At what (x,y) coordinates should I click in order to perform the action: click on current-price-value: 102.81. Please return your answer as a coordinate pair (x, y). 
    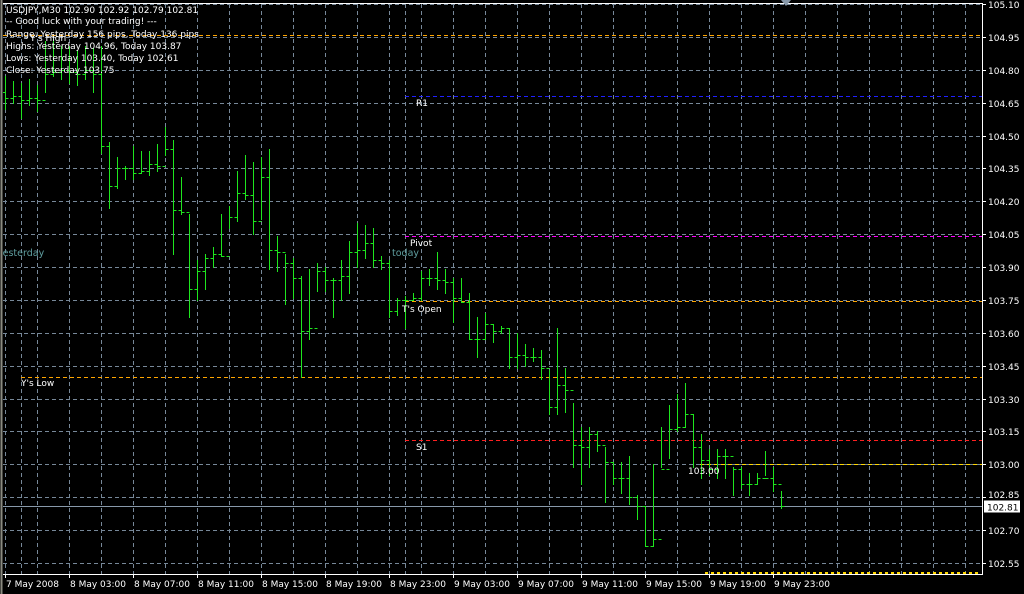
    Looking at the image, I should click on (1003, 509).